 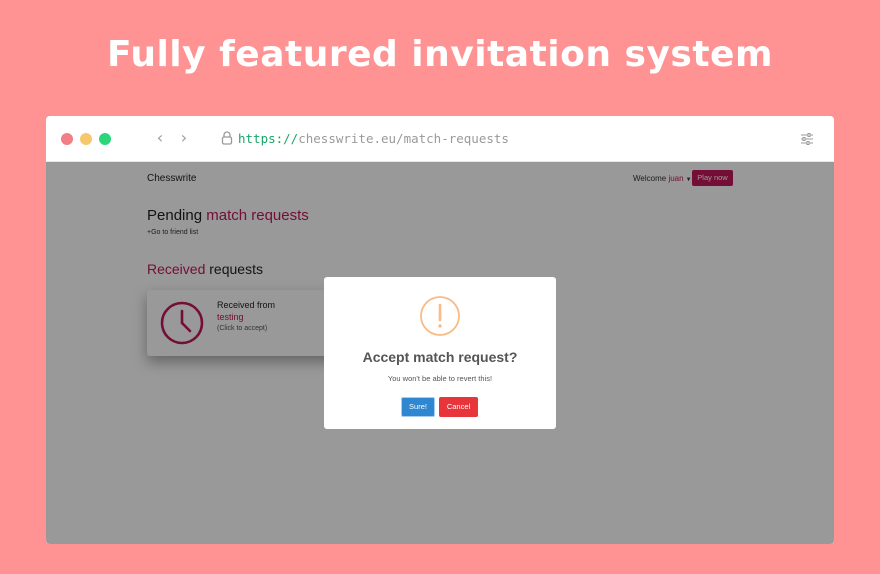 I want to click on close-window-dot, so click(x=67, y=139).